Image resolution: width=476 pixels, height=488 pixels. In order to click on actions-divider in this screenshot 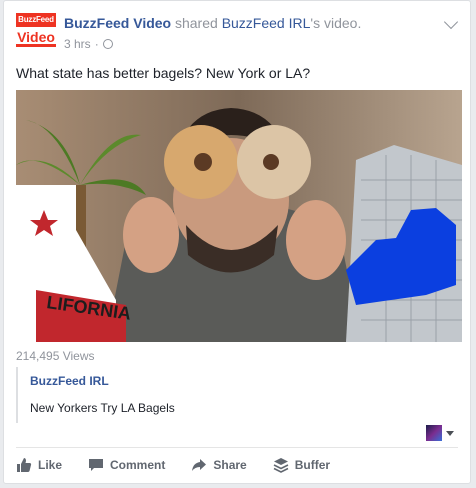, I will do `click(237, 447)`.